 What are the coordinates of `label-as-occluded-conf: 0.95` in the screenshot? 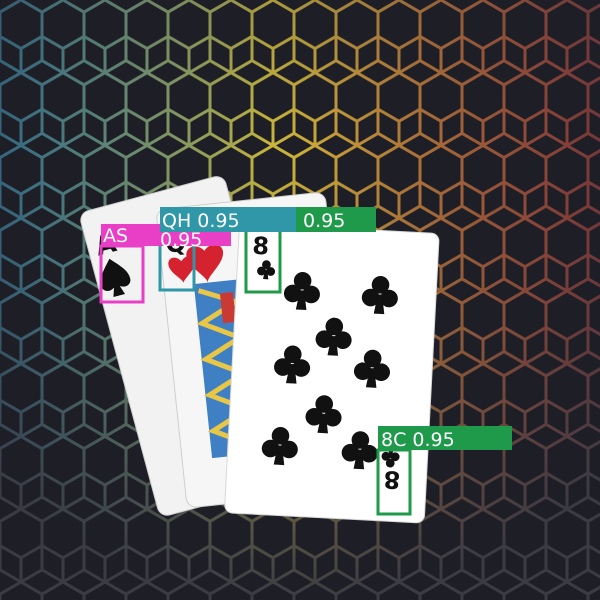 It's located at (181, 240).